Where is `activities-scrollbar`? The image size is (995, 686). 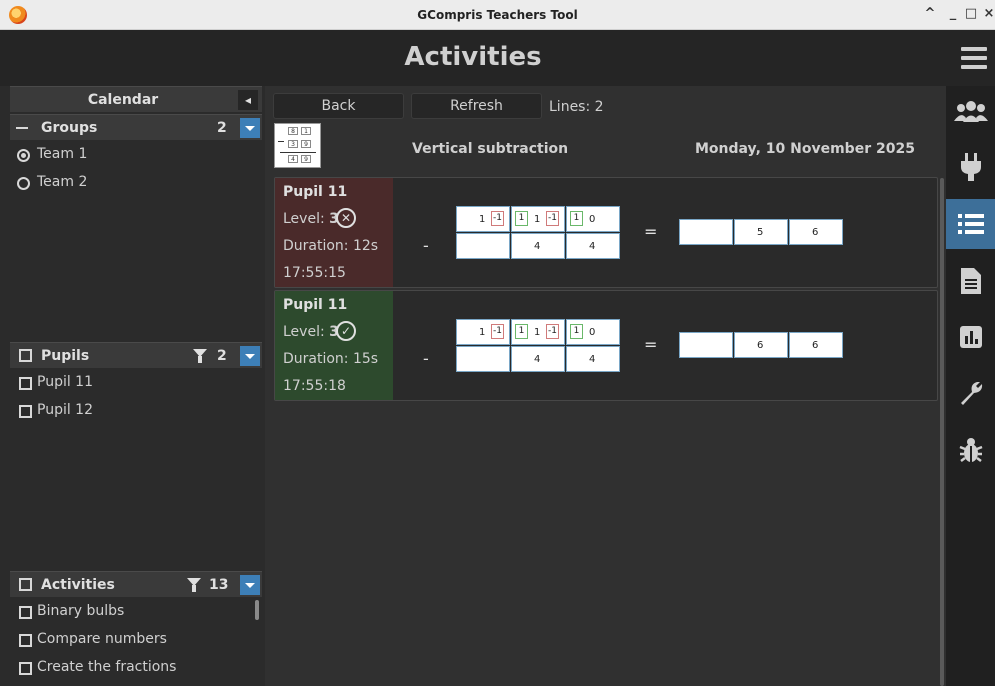
activities-scrollbar is located at coordinates (257, 610).